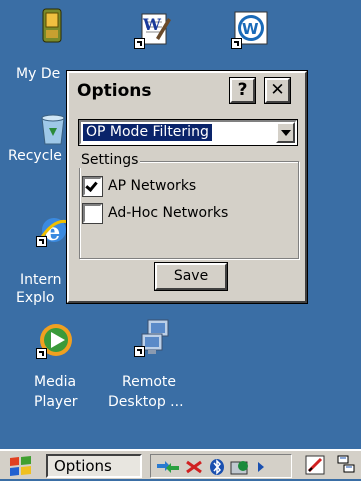  I want to click on arrow-right-icon, so click(261, 467).